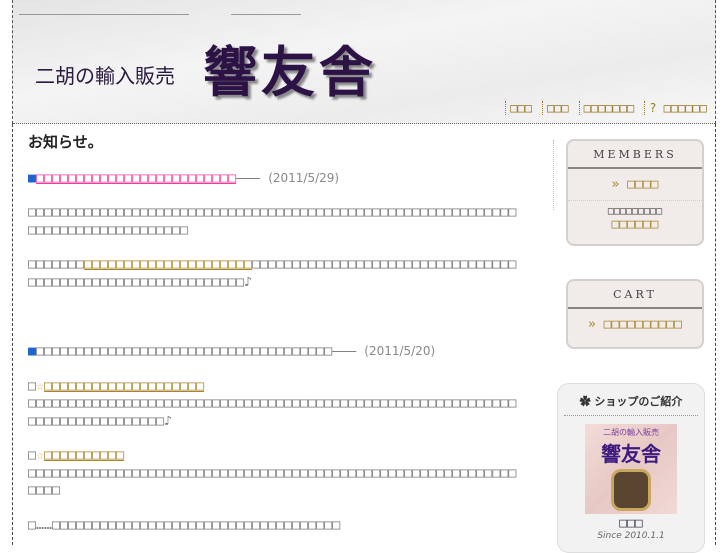 The height and width of the screenshot is (553, 727). What do you see at coordinates (168, 264) in the screenshot?
I see `inline-link: □□□□□□□□□□□□□□□□□□□□□` at bounding box center [168, 264].